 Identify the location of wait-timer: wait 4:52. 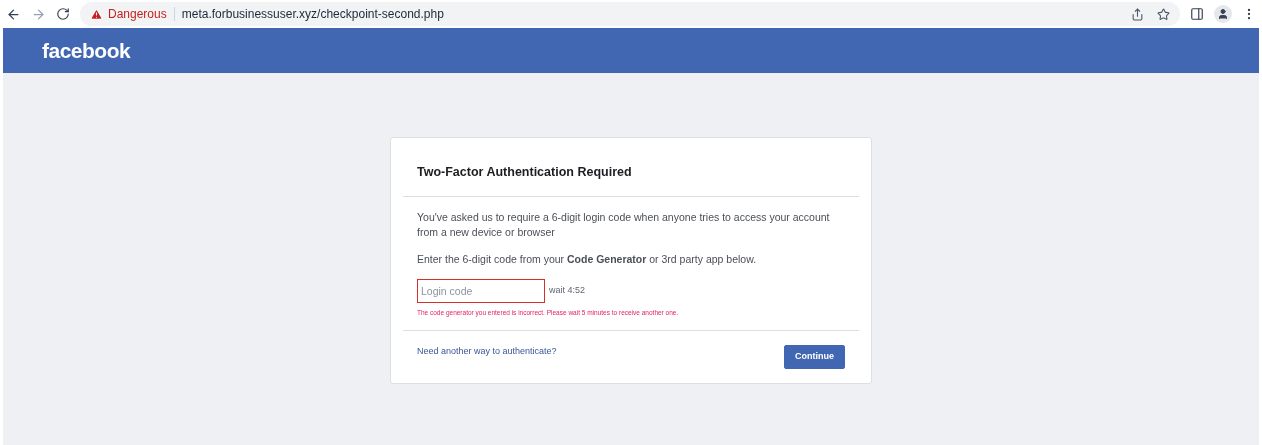
(567, 290).